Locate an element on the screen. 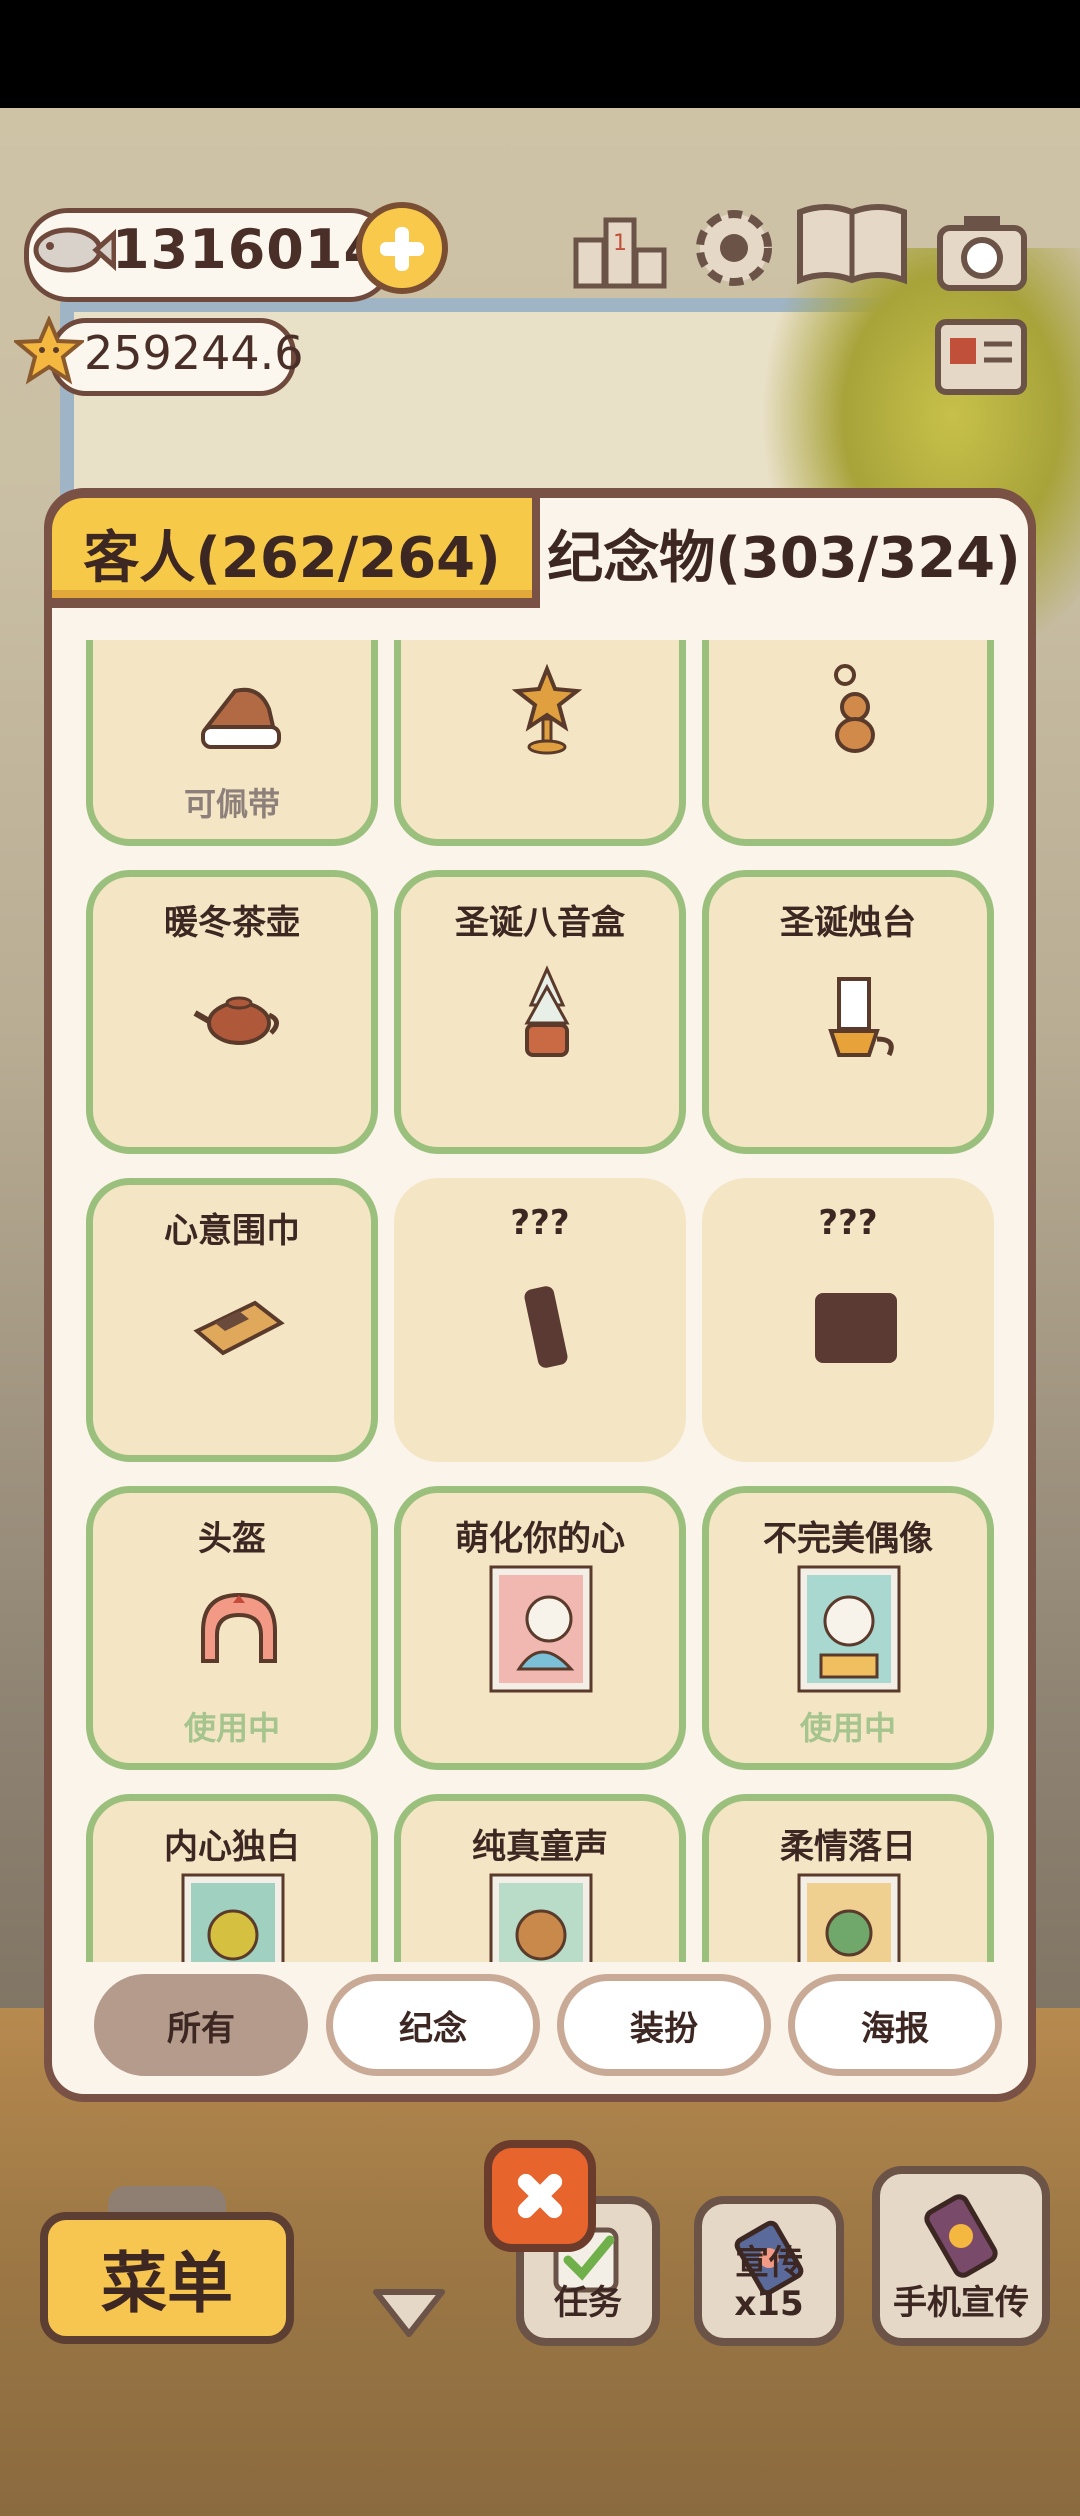 The width and height of the screenshot is (1080, 2516). svg-text: 1 is located at coordinates (620, 243).